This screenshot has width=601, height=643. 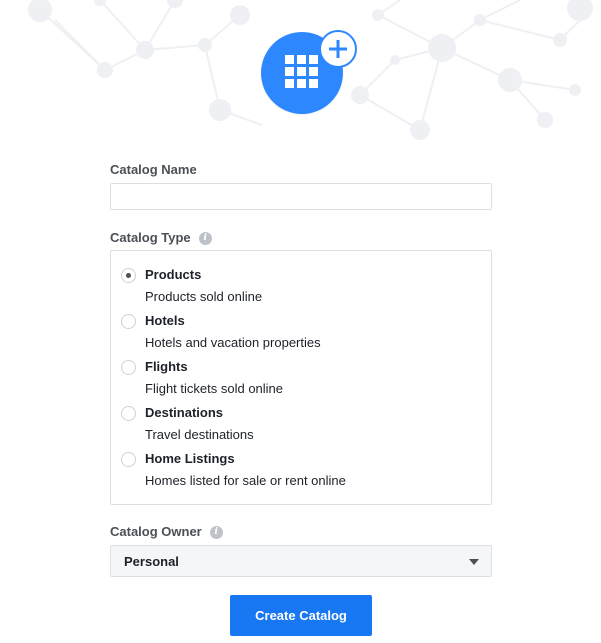 What do you see at coordinates (301, 561) in the screenshot?
I see `catalog-owner-select: Personal` at bounding box center [301, 561].